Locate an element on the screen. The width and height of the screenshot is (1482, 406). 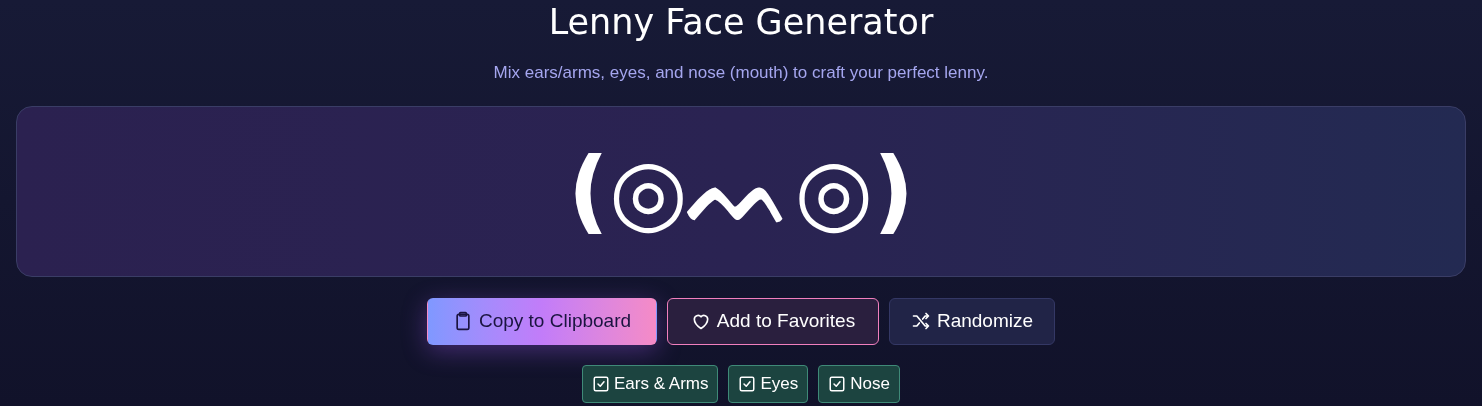
filter-toggle: Ears & Arms is located at coordinates (650, 383).